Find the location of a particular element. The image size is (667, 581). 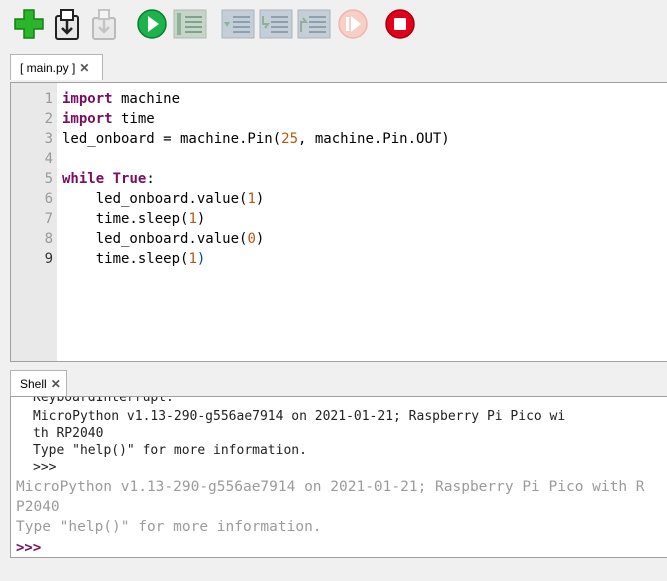

line-number: 4 is located at coordinates (48, 159).